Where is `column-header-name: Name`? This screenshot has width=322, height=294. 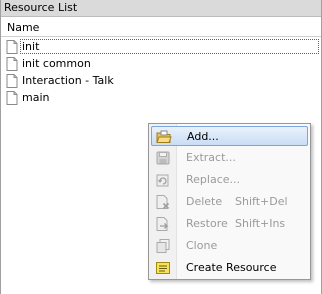
column-header-name: Name is located at coordinates (23, 27).